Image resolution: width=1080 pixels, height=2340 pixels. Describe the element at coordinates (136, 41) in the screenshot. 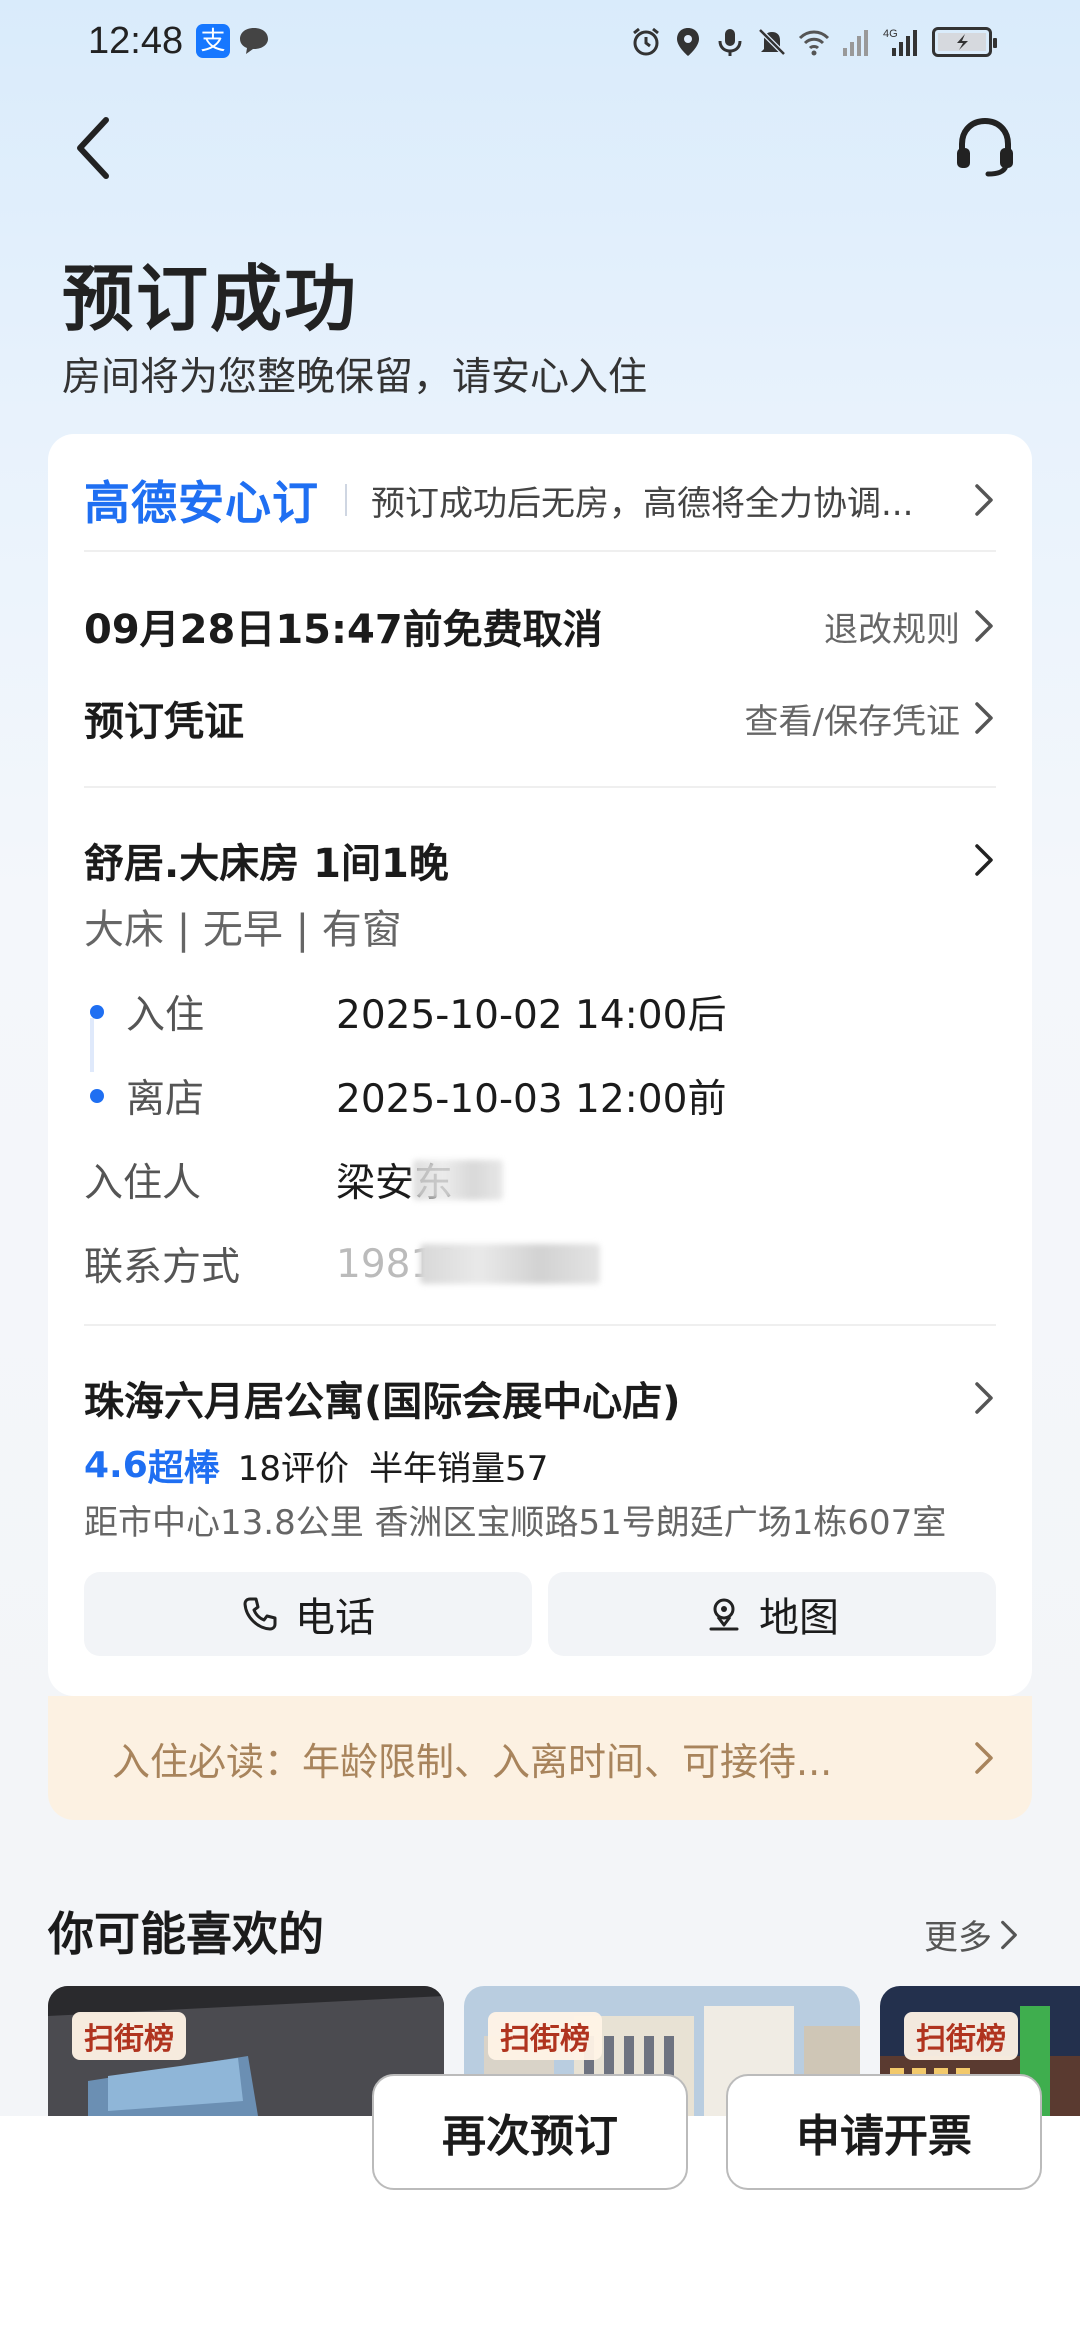

I see `status-time: 12:48` at that location.